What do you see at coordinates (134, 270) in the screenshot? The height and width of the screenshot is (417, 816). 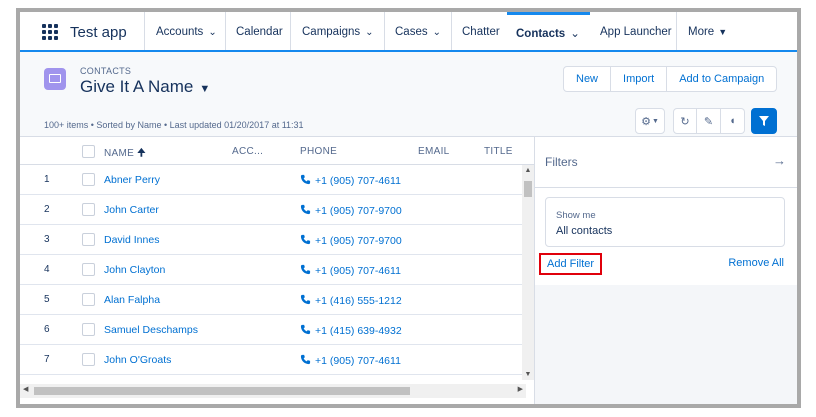 I see `contact-name-link: John Clayton` at bounding box center [134, 270].